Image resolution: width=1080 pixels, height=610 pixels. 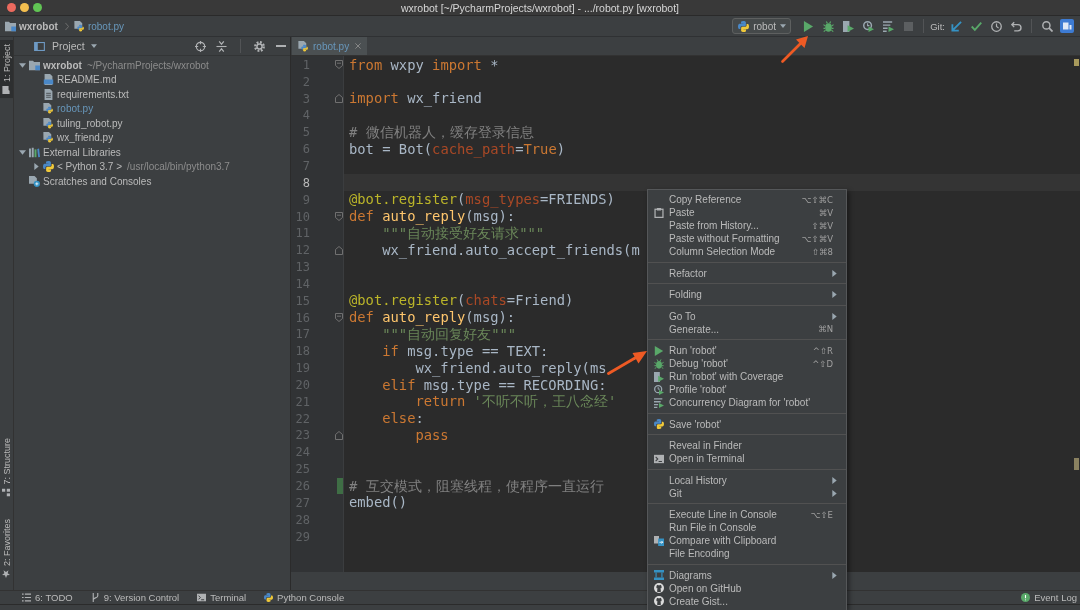 I want to click on shortcut-label: ⇧⌘8, so click(x=822, y=251).